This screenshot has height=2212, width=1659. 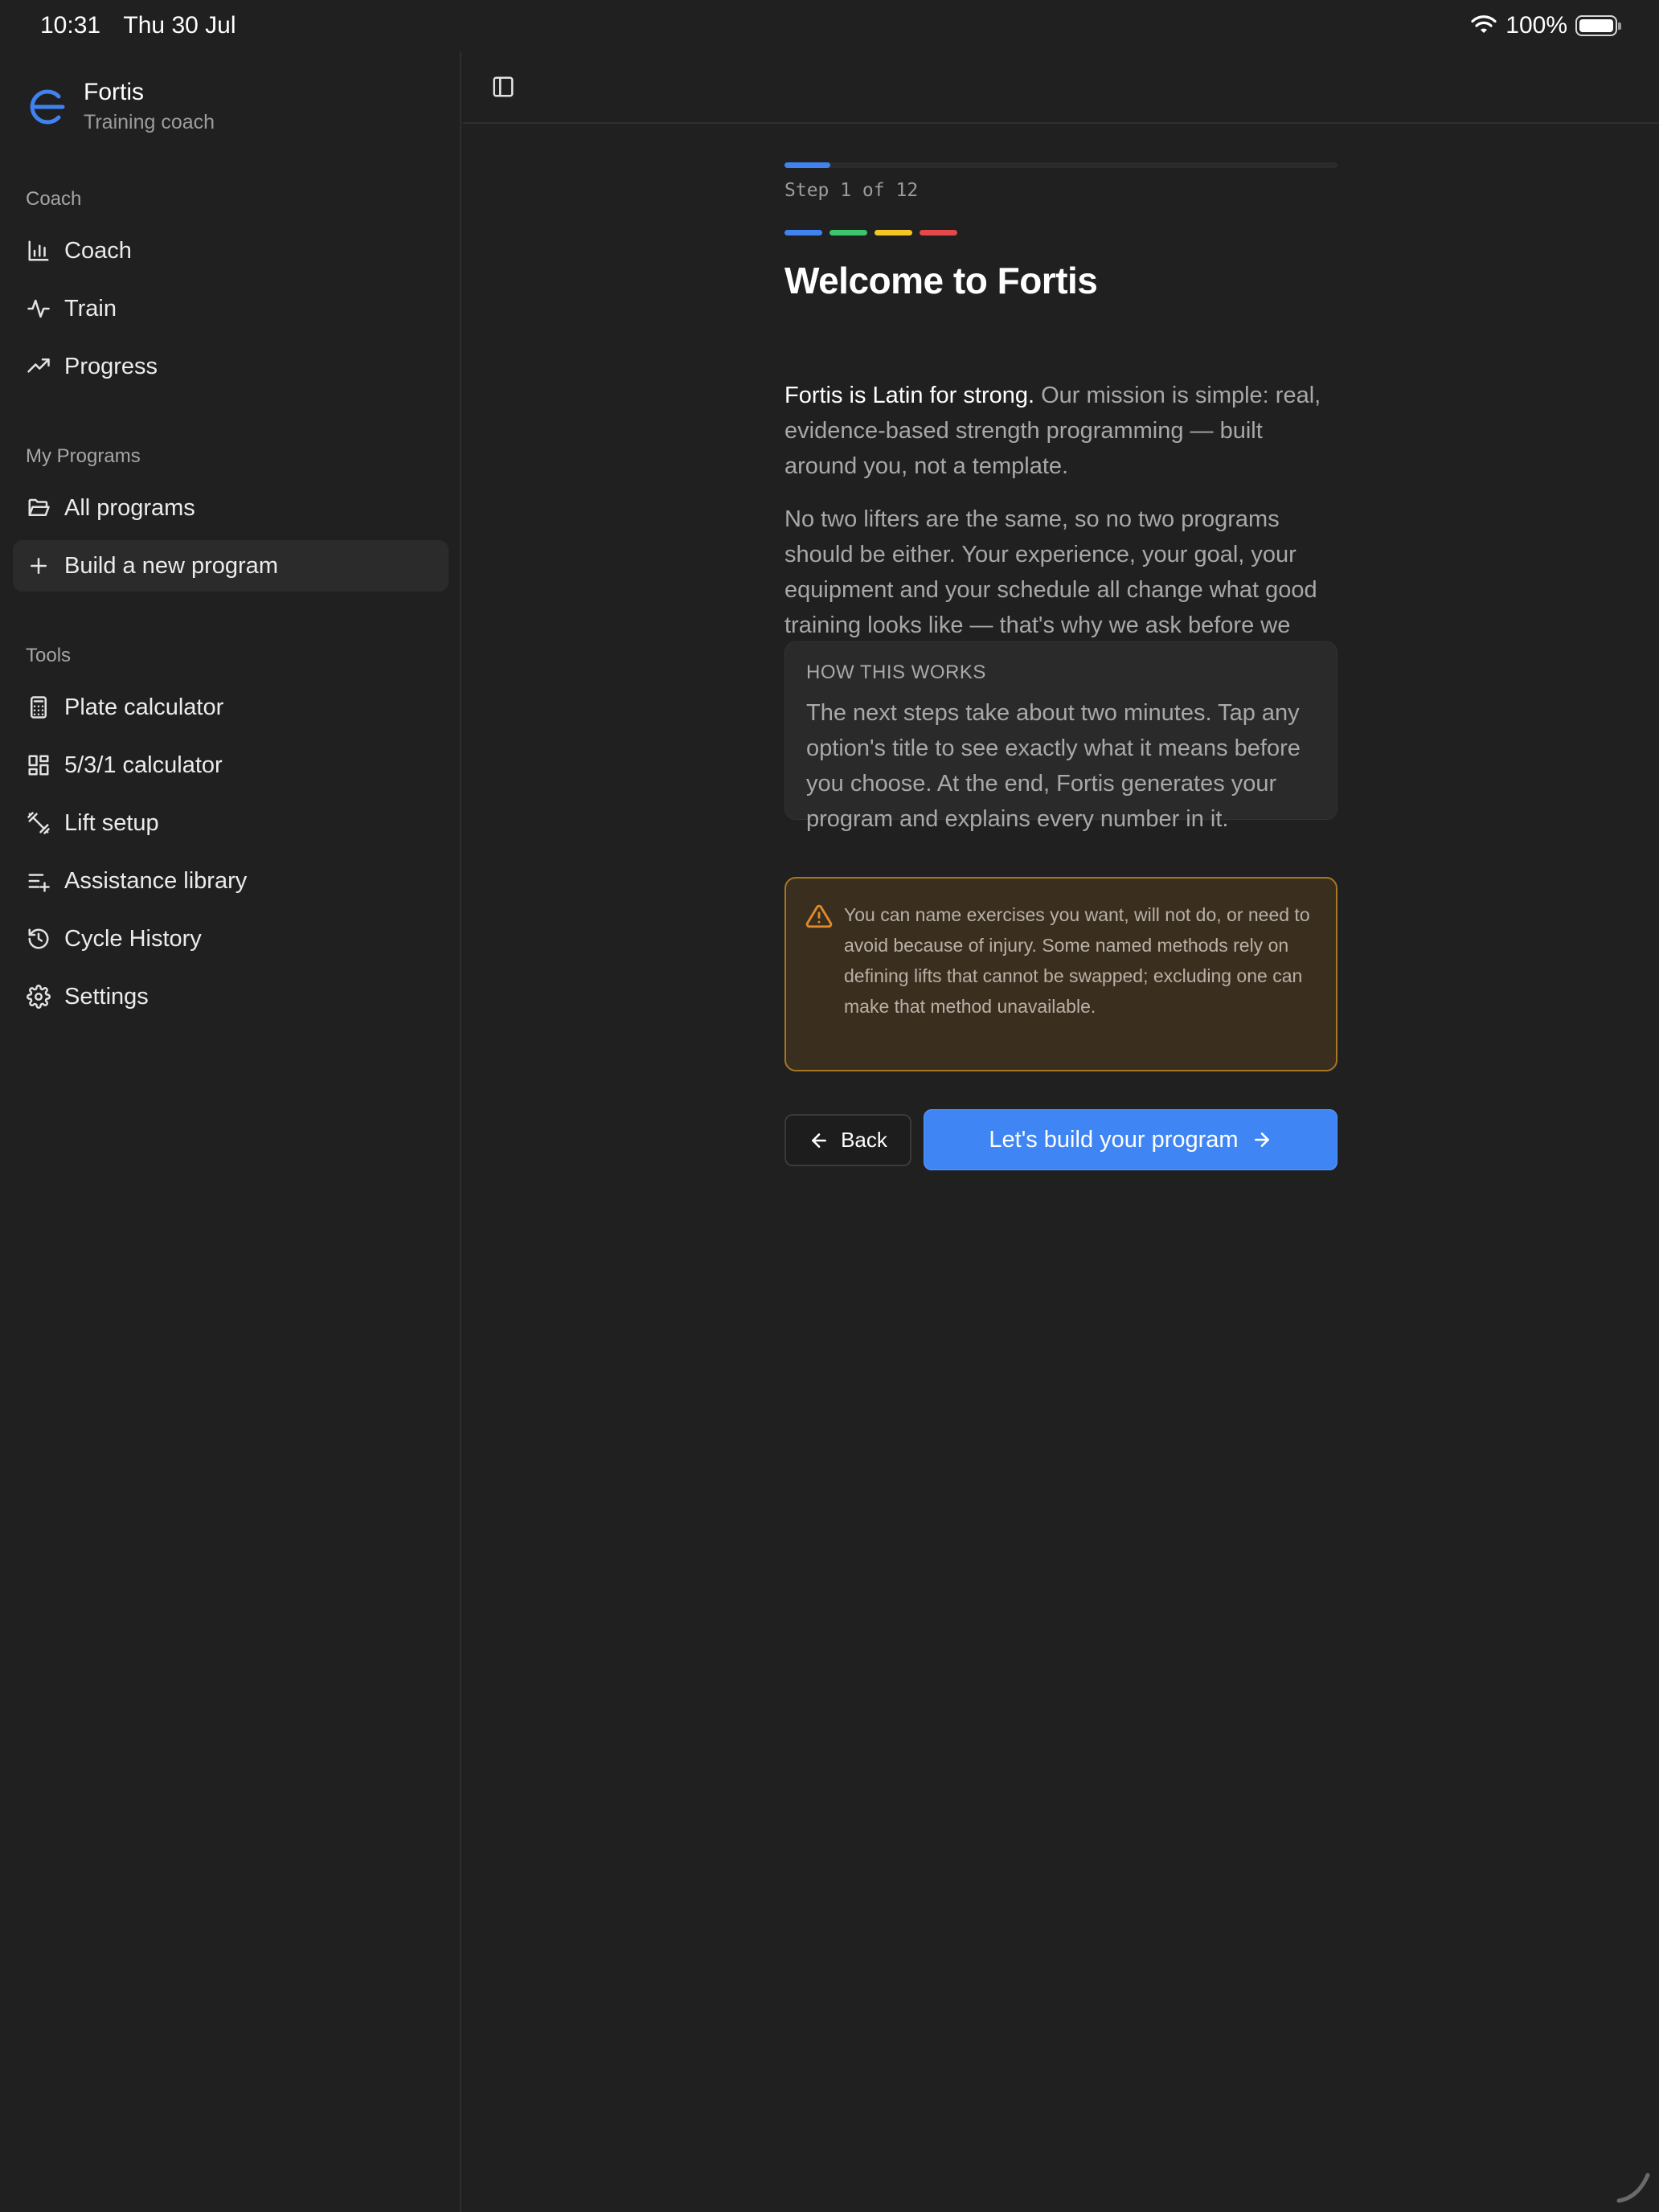 What do you see at coordinates (133, 938) in the screenshot?
I see `sidebar-item-label: Cycle History` at bounding box center [133, 938].